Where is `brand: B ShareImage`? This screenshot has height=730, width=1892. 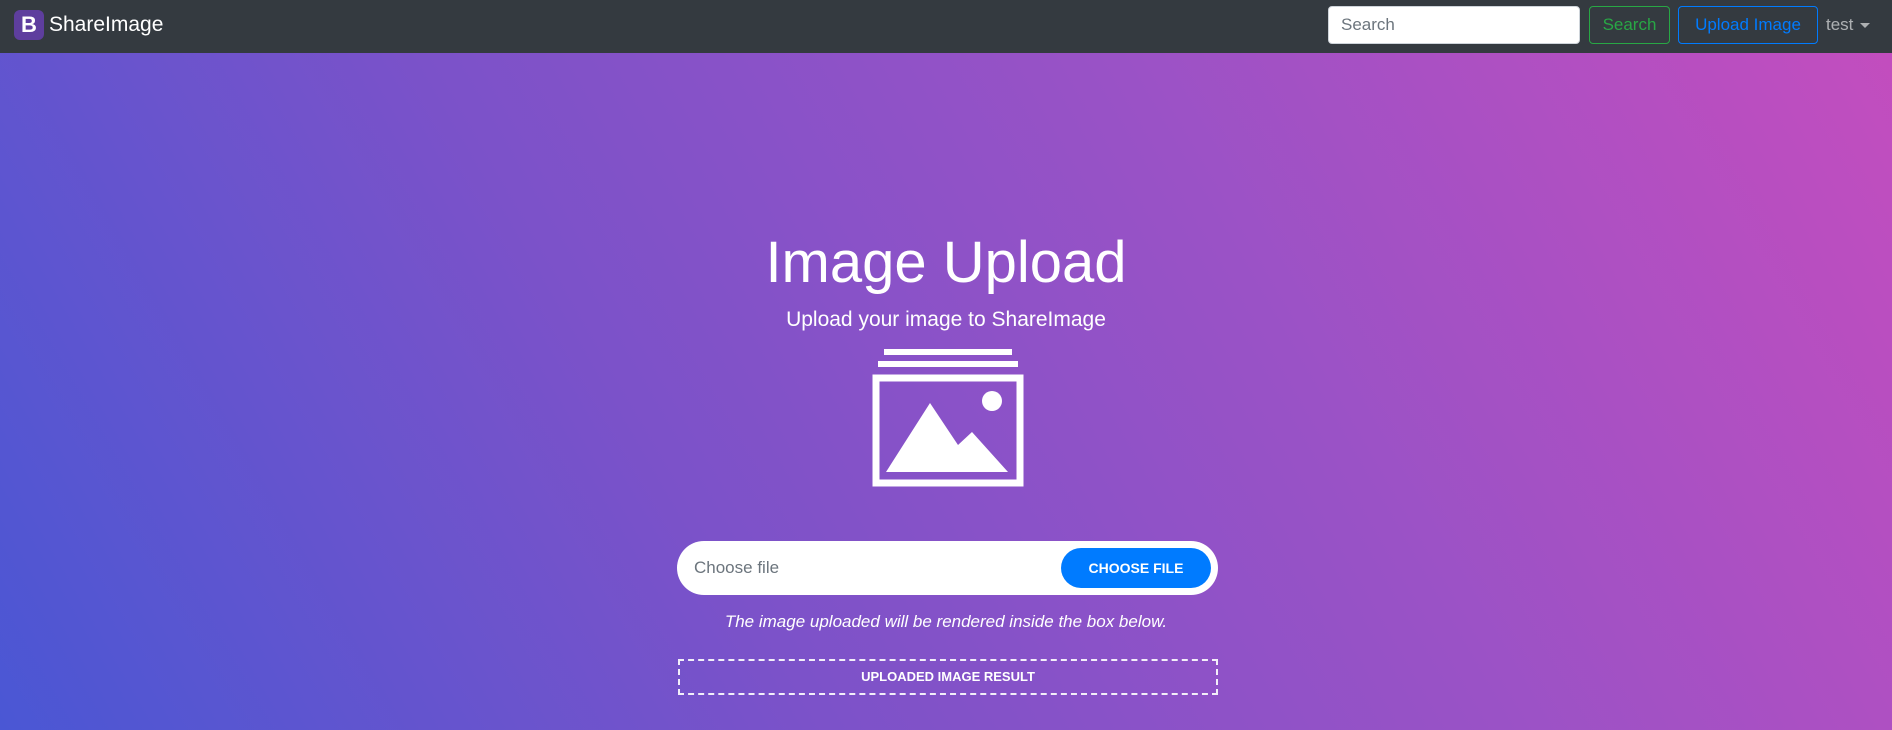 brand: B ShareImage is located at coordinates (88, 25).